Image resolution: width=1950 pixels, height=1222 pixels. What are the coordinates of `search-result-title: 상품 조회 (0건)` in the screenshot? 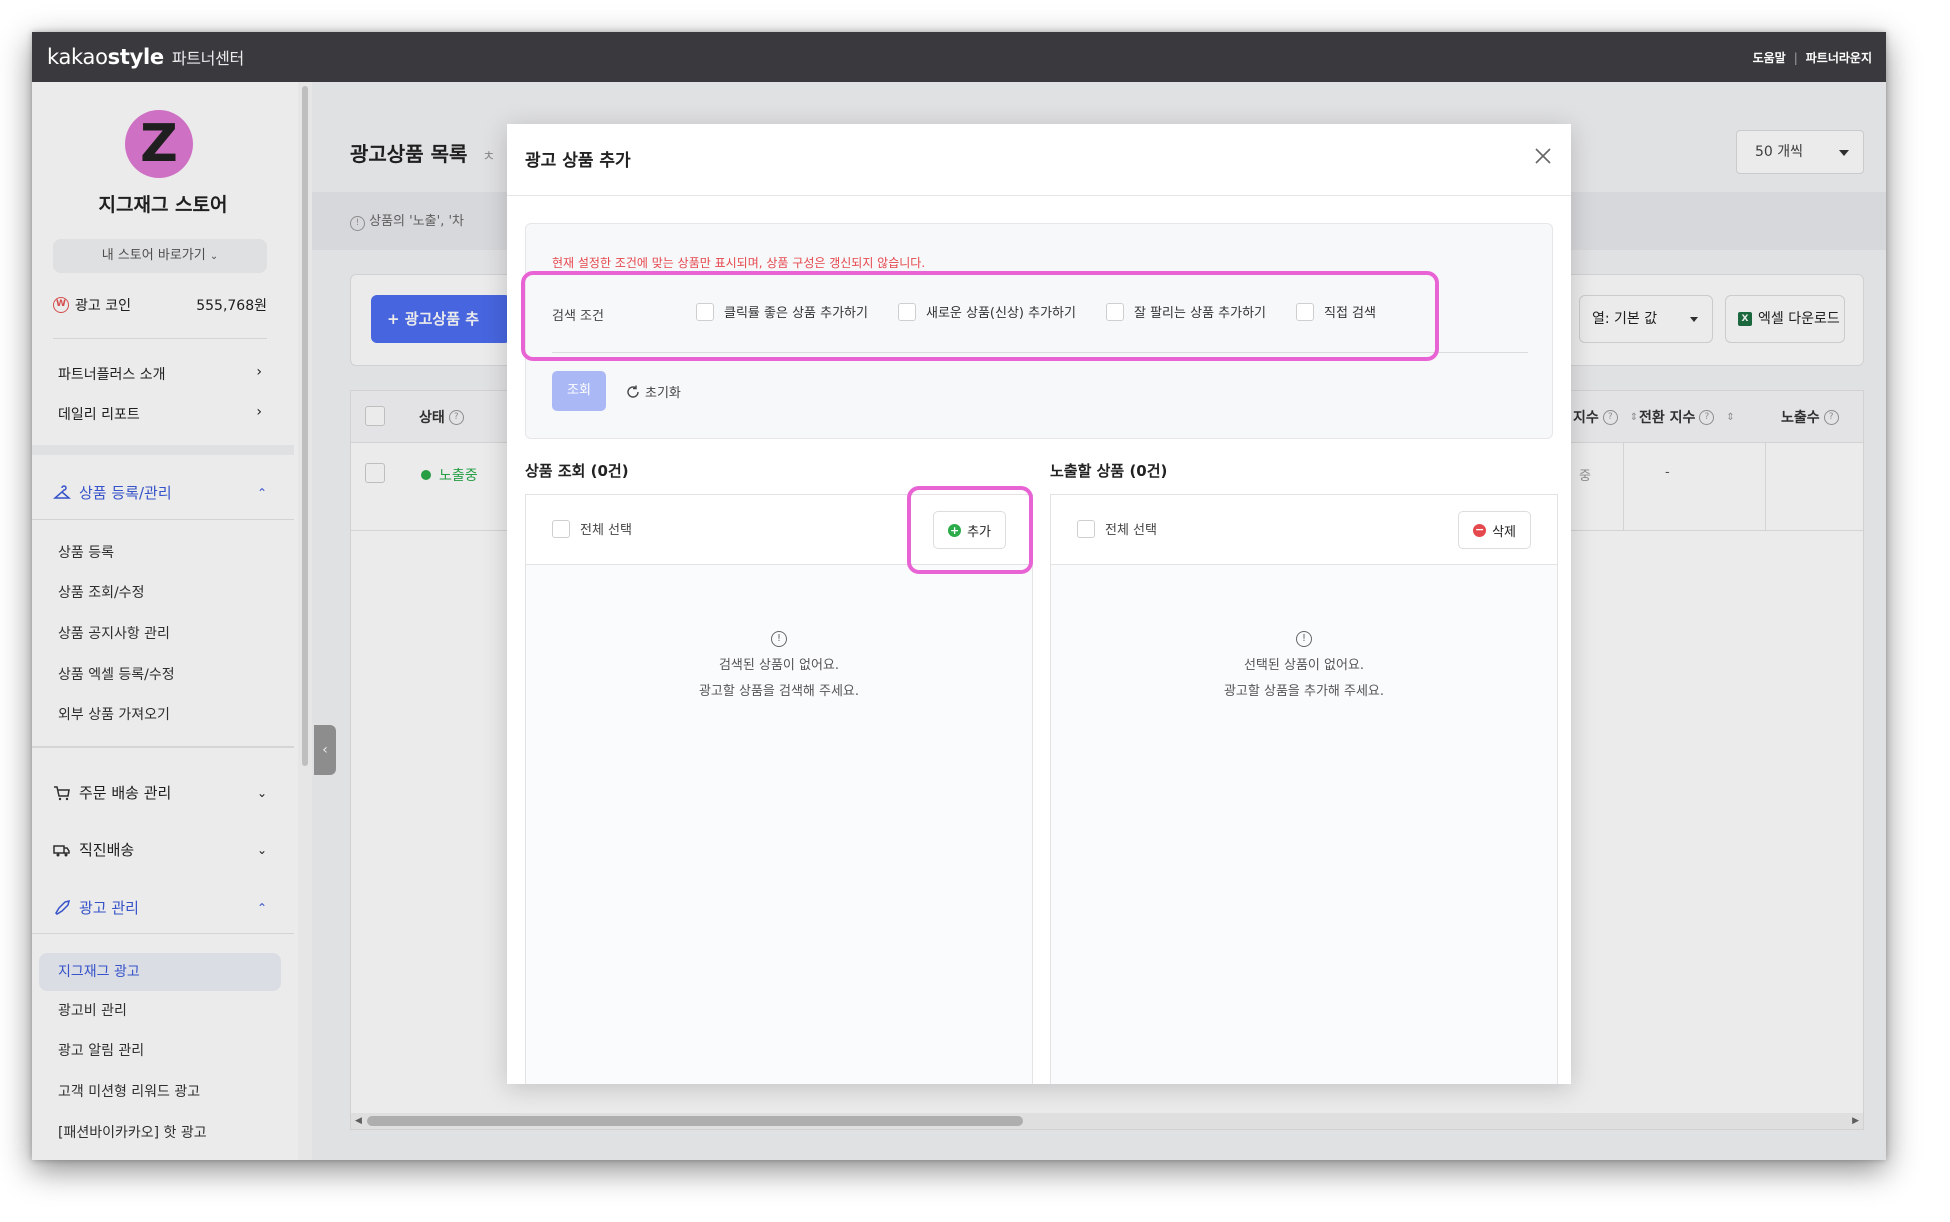 It's located at (577, 471).